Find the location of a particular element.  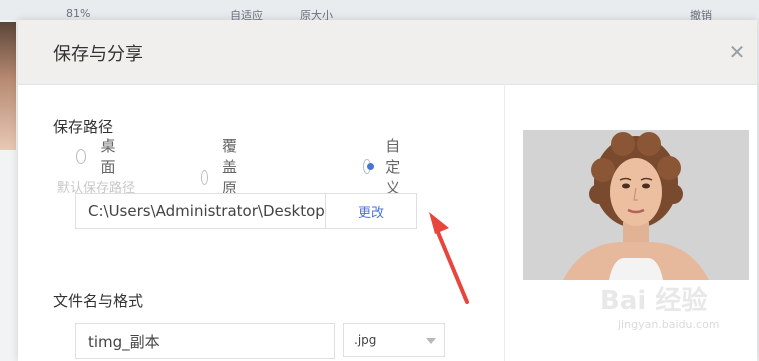

zoom-level: 81% is located at coordinates (78, 13).